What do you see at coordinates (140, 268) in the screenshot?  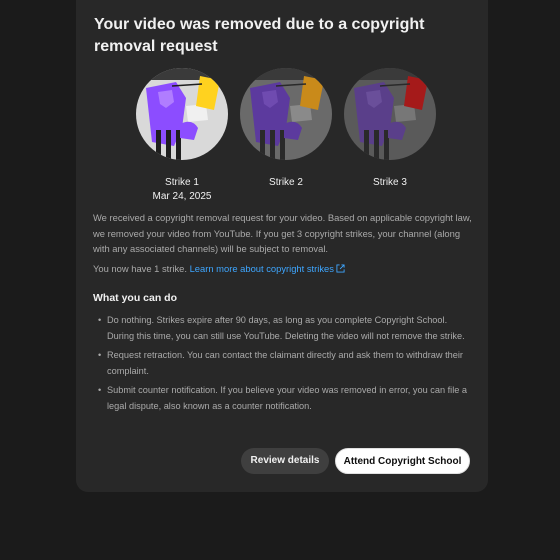 I see `strike-count-text: You now have 1 strike.` at bounding box center [140, 268].